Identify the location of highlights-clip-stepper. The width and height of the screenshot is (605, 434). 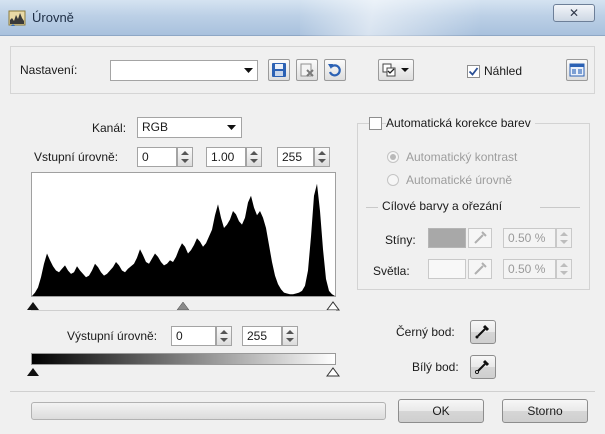
(564, 269).